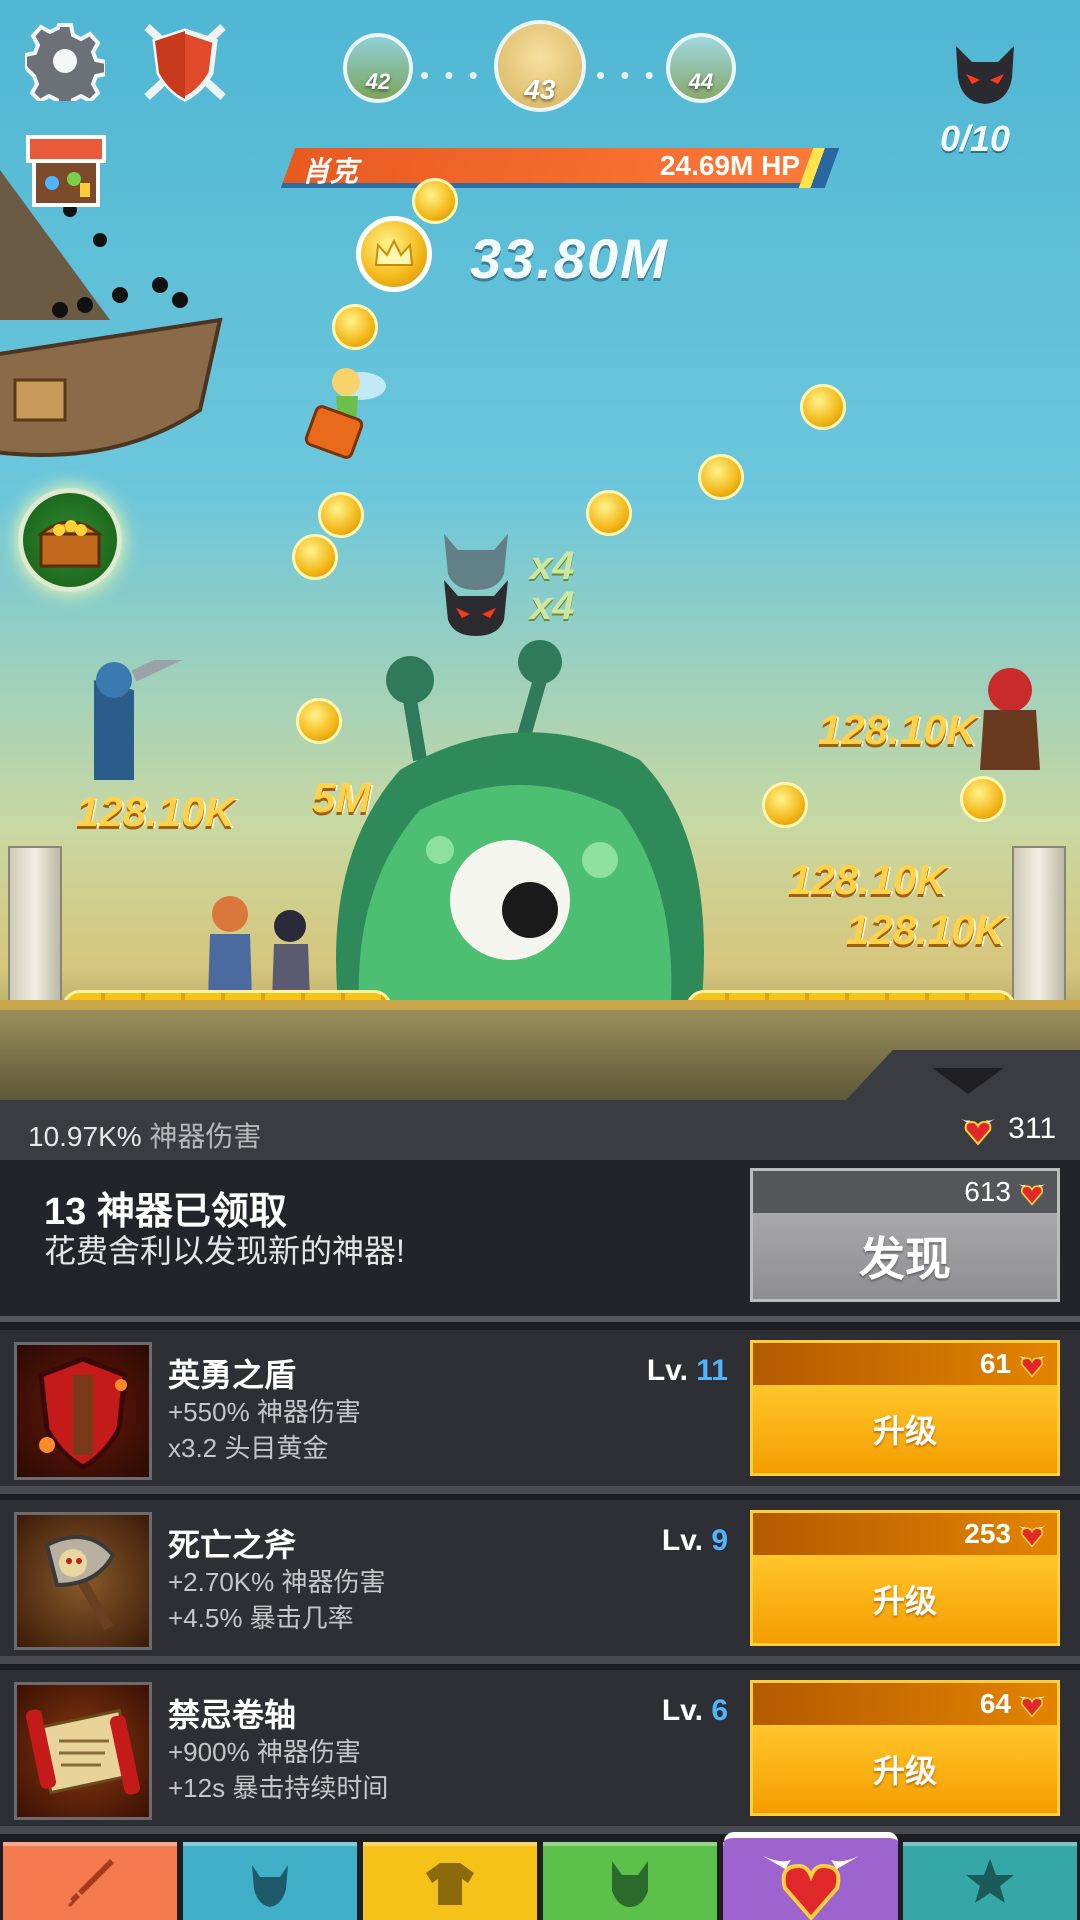 The width and height of the screenshot is (1080, 1920). I want to click on artifact-name: 英勇之盾, so click(232, 1375).